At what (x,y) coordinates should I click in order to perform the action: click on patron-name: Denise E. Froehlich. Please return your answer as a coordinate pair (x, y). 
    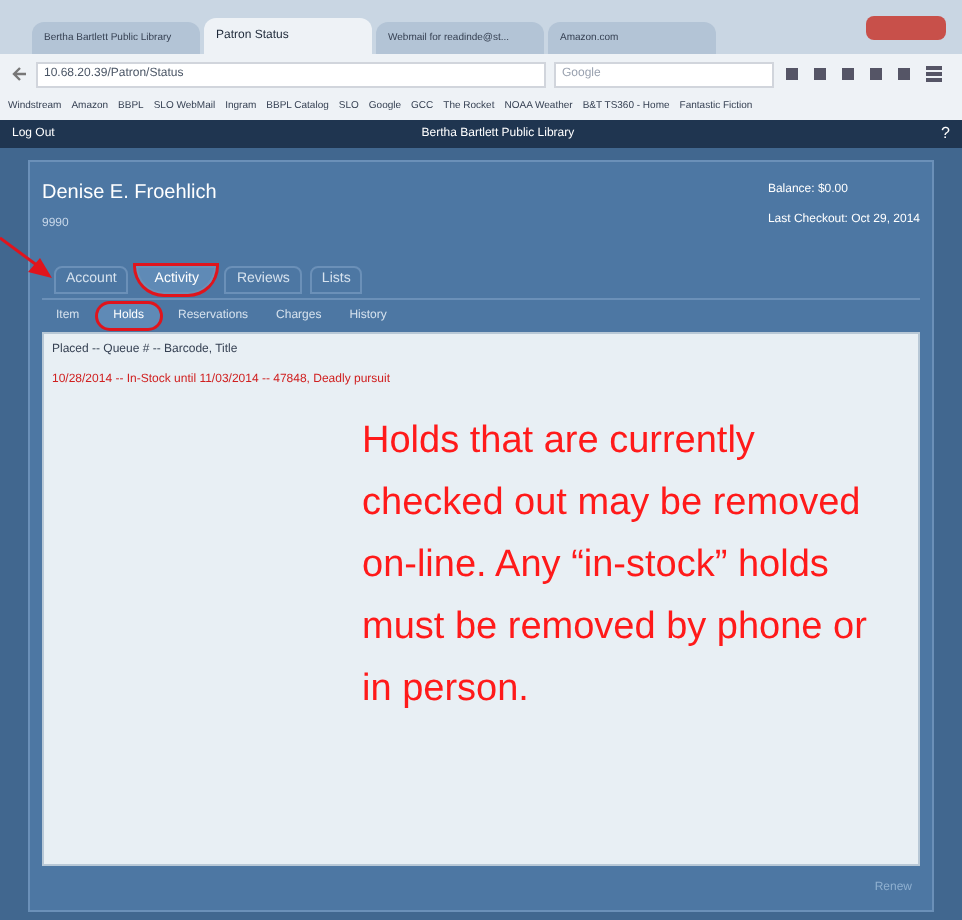
    Looking at the image, I should click on (129, 194).